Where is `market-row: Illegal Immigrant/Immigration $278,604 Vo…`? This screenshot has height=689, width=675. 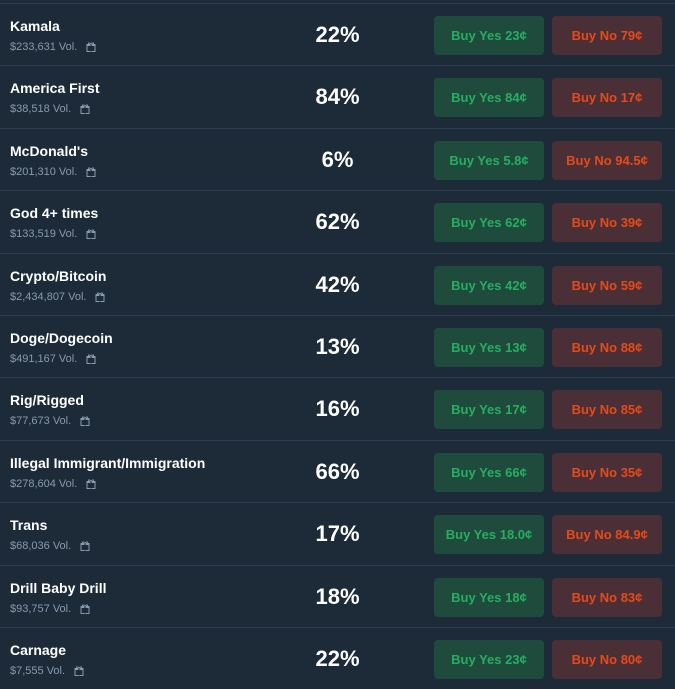 market-row: Illegal Immigrant/Immigration $278,604 Vo… is located at coordinates (337, 470).